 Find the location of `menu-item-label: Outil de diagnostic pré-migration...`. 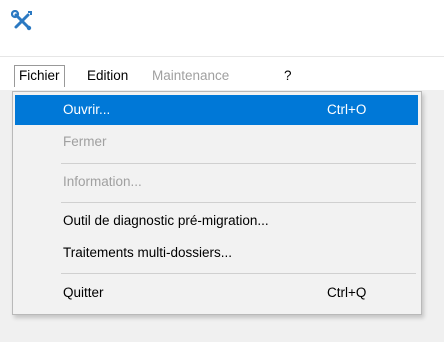

menu-item-label: Outil de diagnostic pré-migration... is located at coordinates (166, 220).